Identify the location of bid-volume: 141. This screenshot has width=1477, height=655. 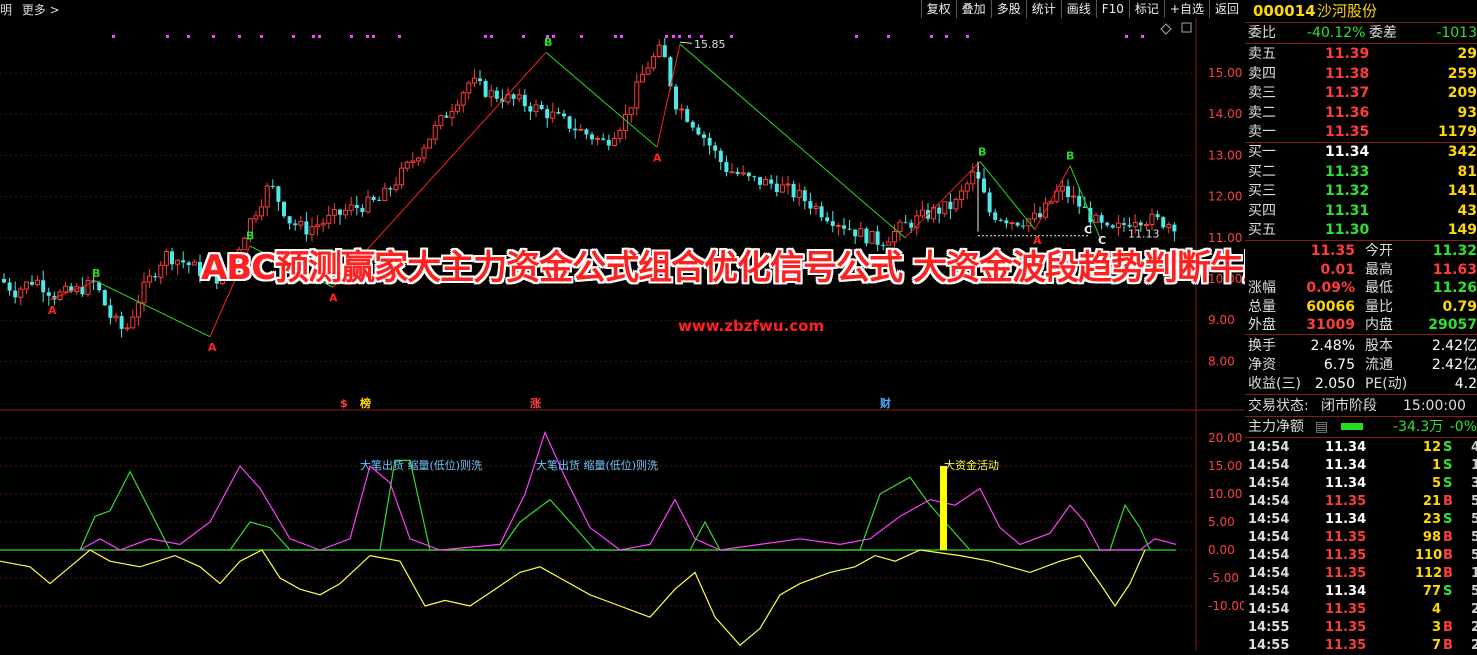
(1462, 191).